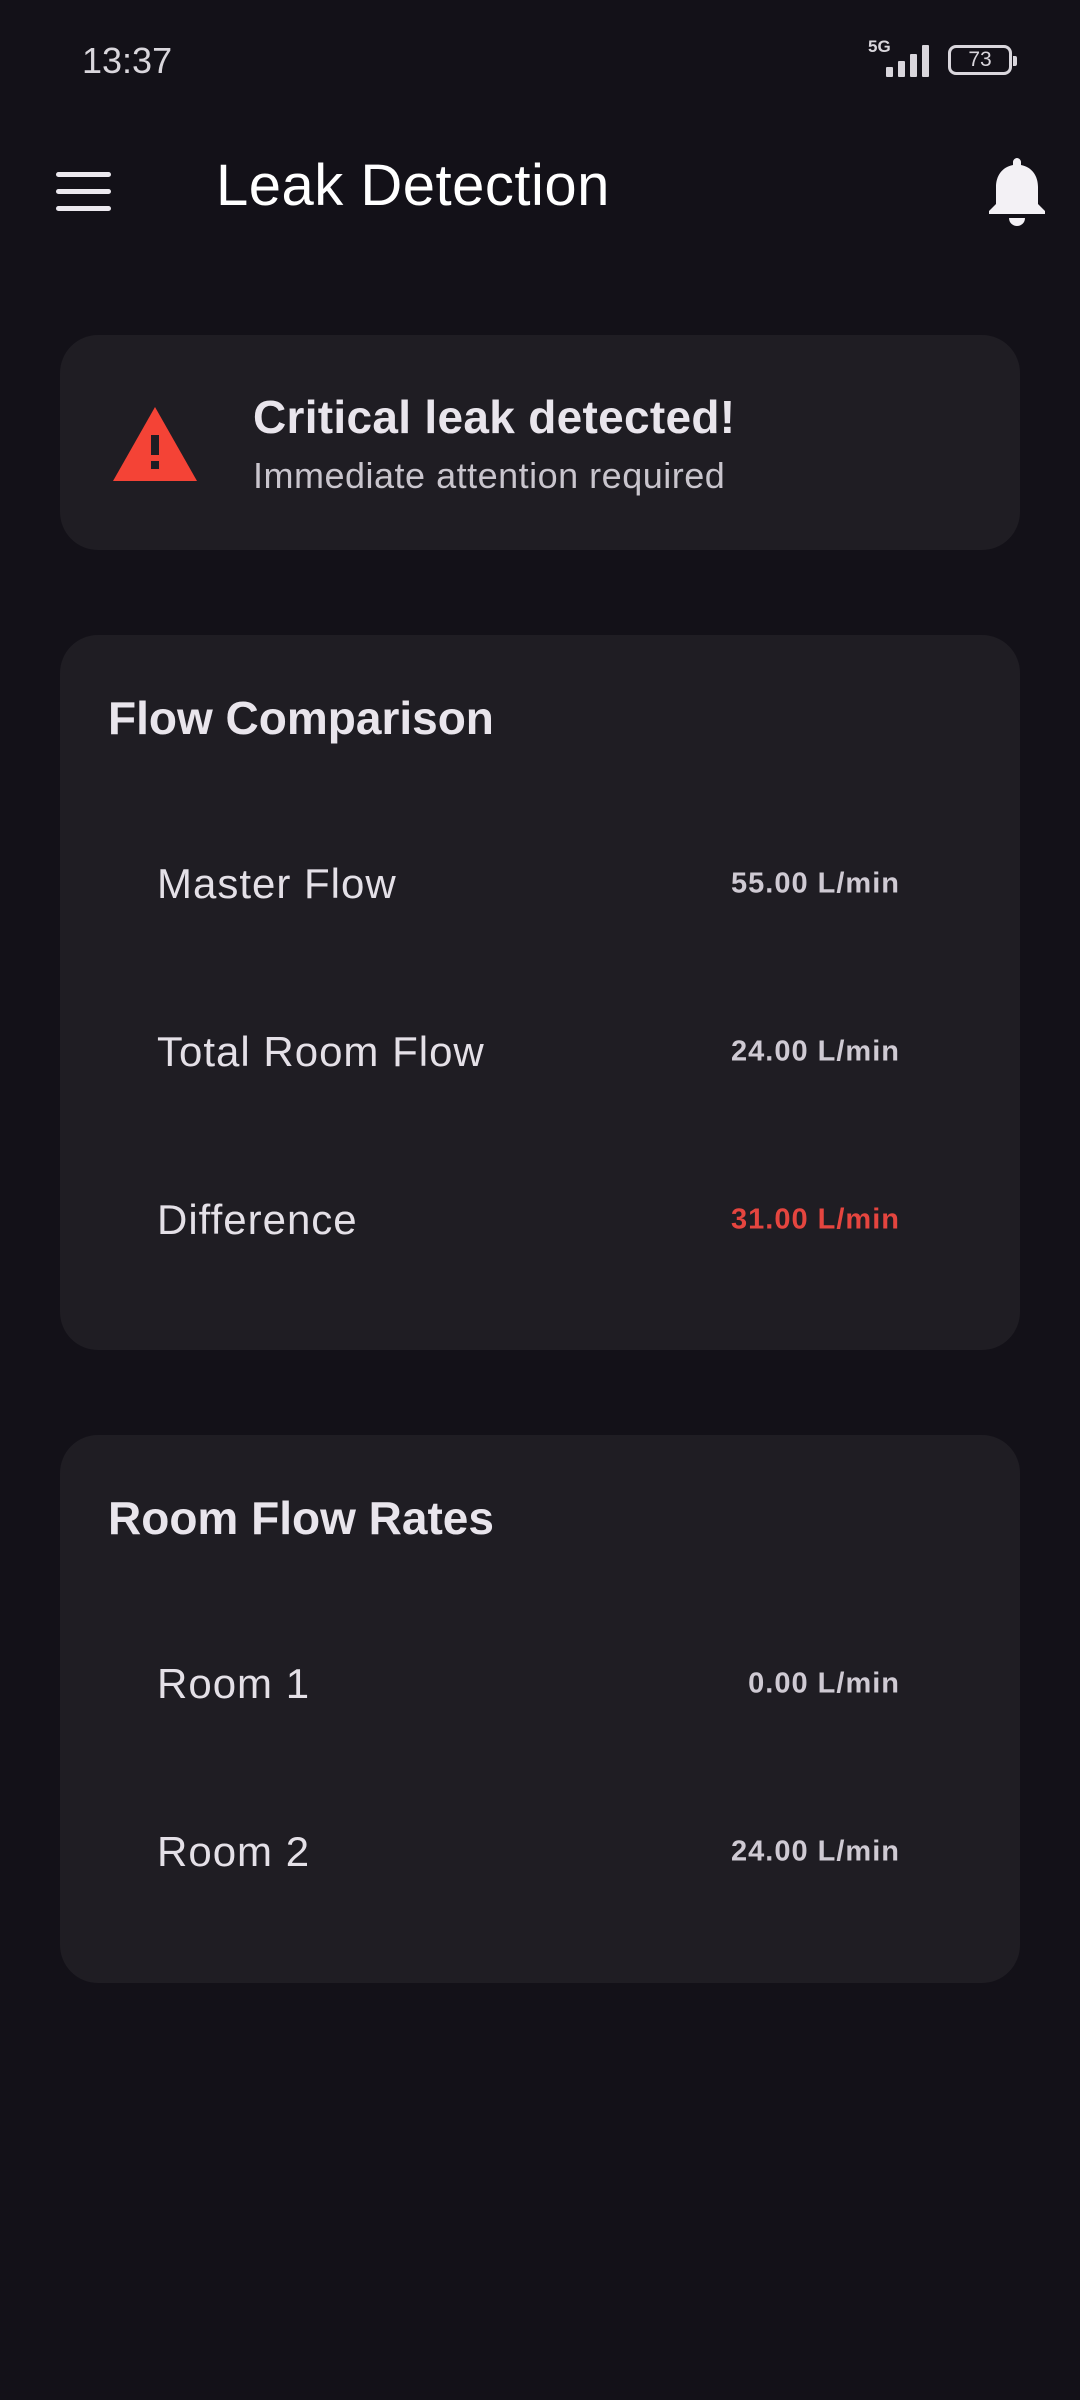 The image size is (1080, 2400). What do you see at coordinates (155, 444) in the screenshot?
I see `warning-triangle-icon` at bounding box center [155, 444].